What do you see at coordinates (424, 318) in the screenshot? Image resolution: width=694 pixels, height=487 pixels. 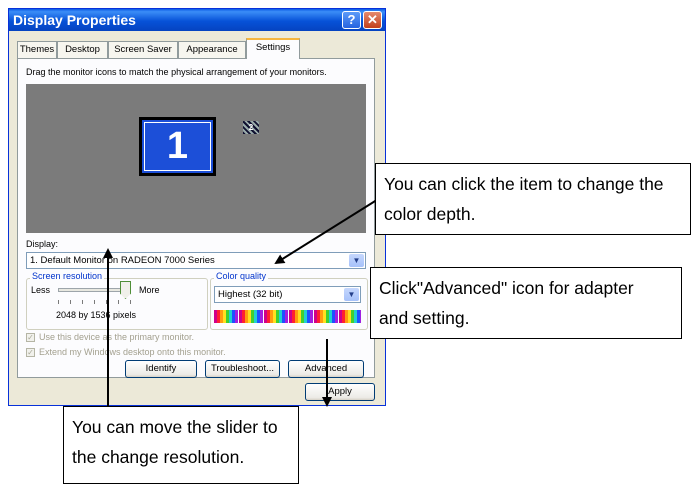 I see `callout-advanced-line2: and setting.` at bounding box center [424, 318].